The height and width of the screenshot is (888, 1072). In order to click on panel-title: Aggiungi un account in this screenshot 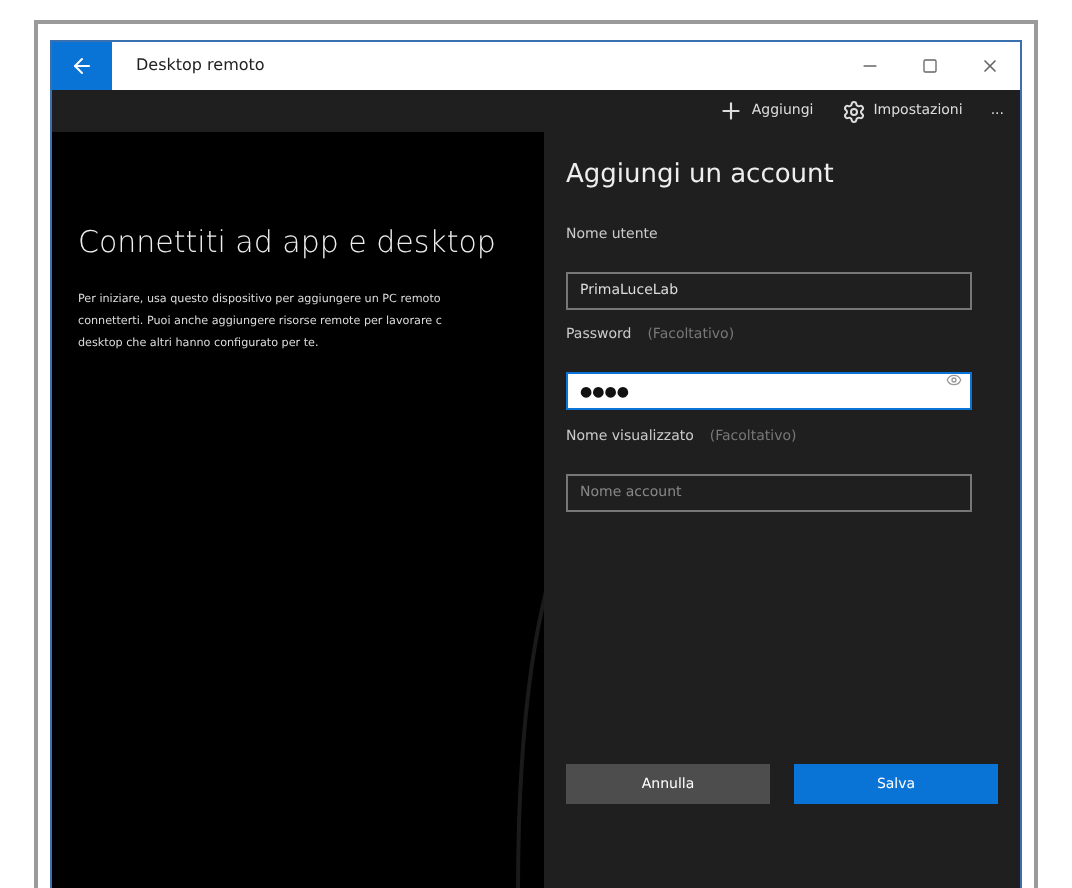, I will do `click(701, 176)`.